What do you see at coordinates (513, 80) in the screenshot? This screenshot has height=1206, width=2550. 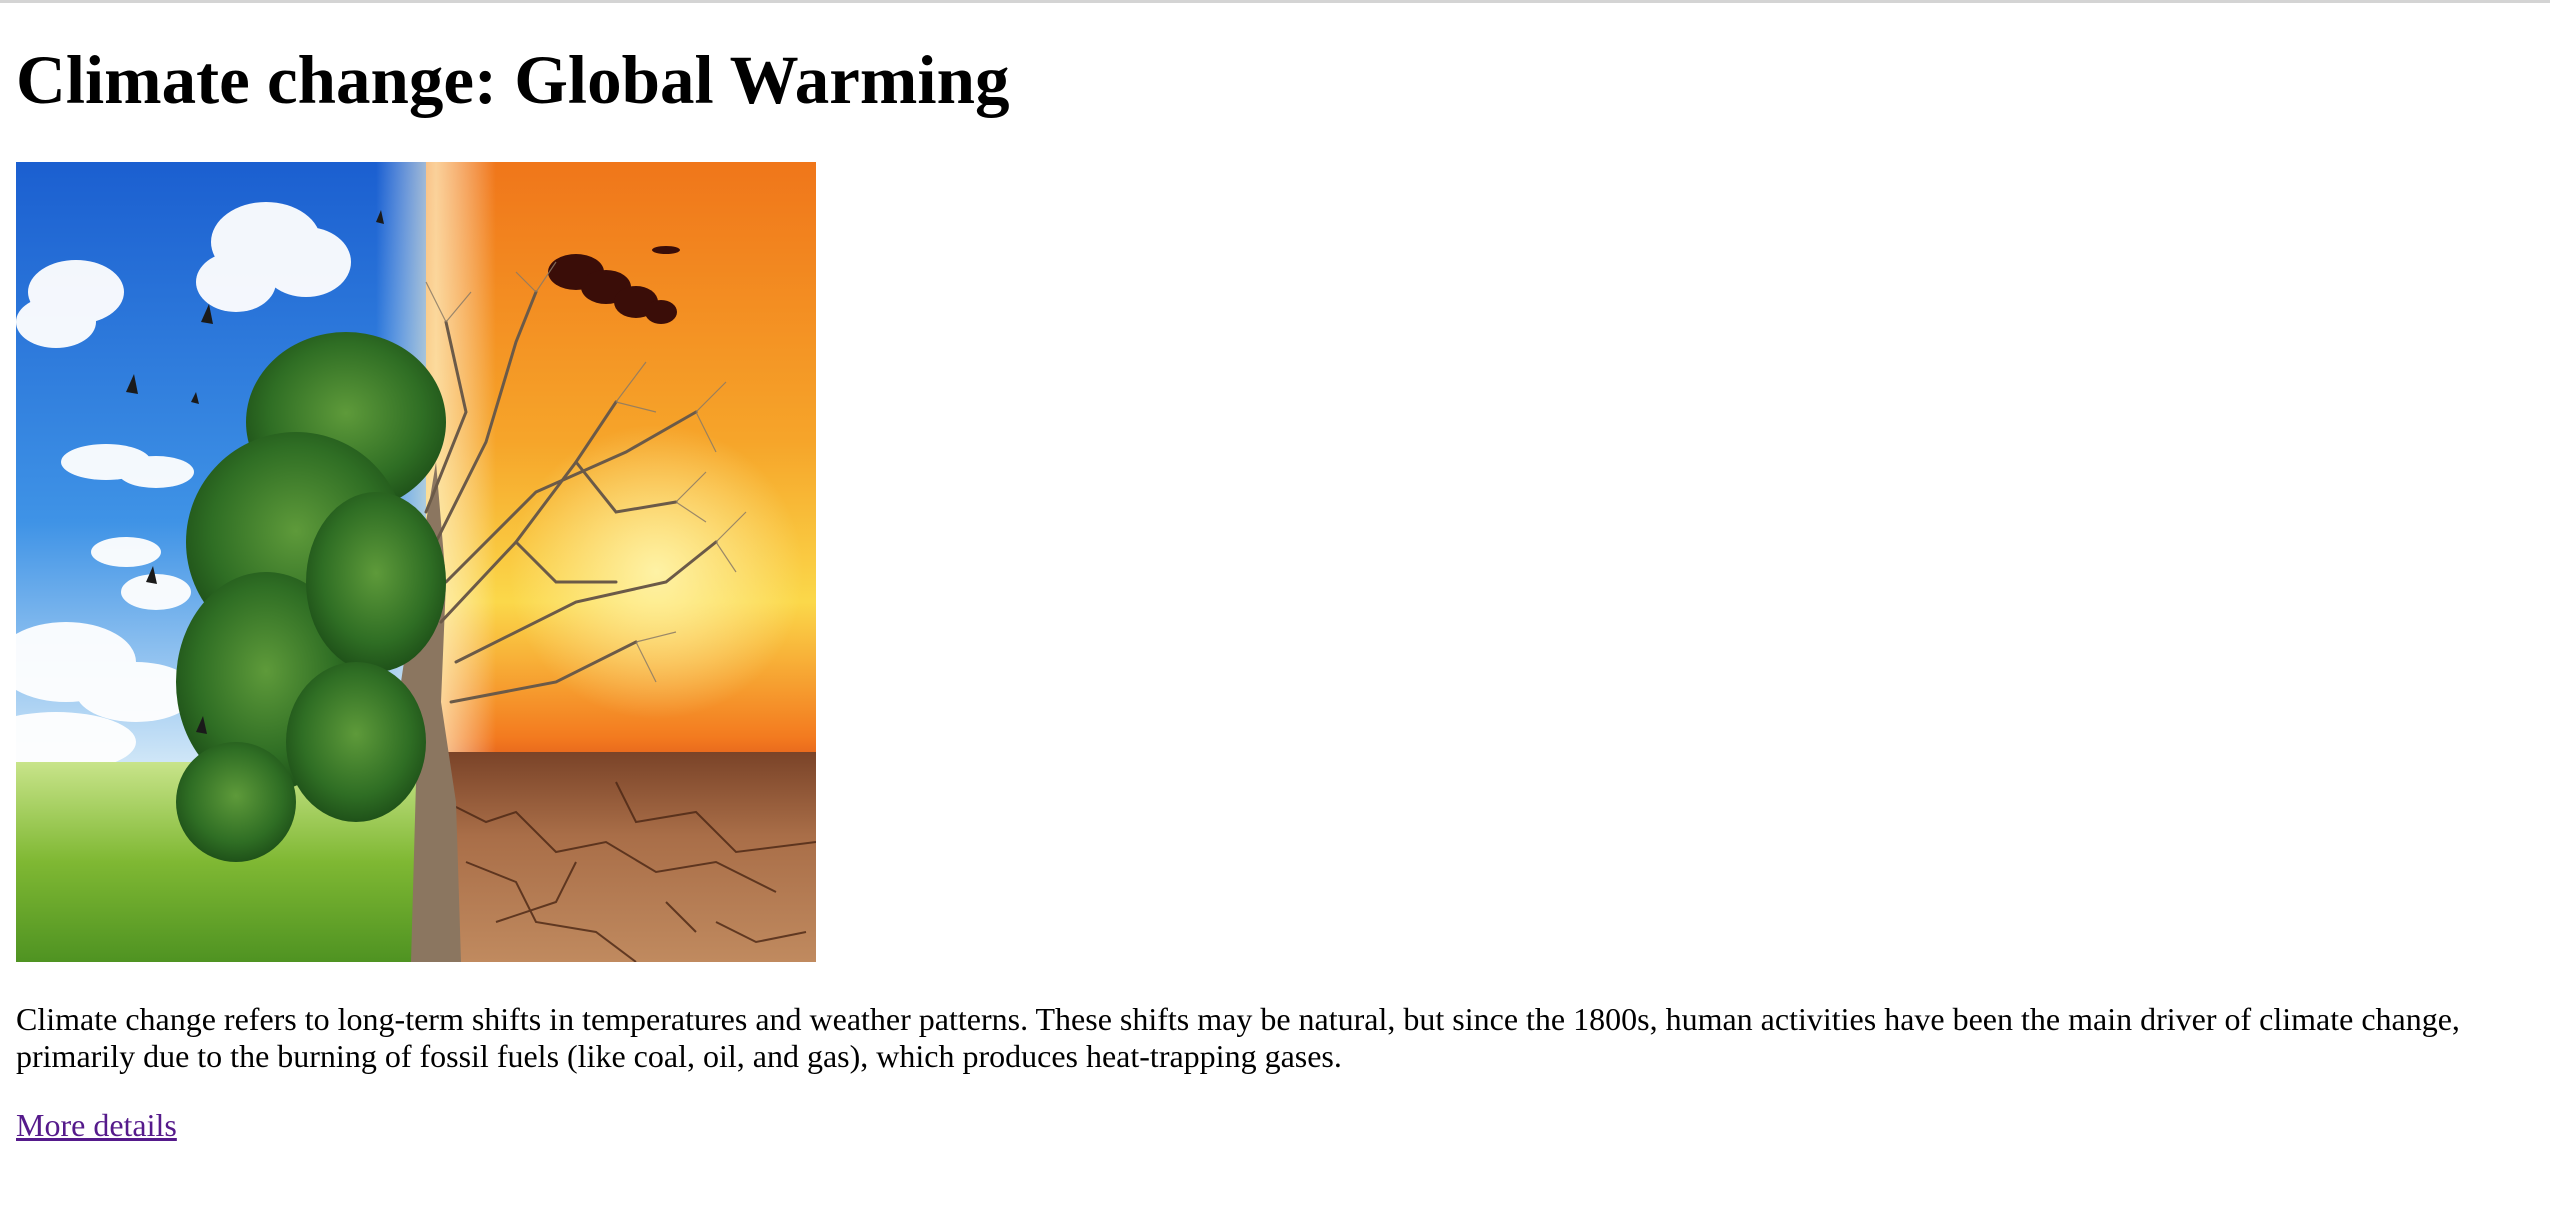 I see `page-title: Climate change: Global Warming` at bounding box center [513, 80].